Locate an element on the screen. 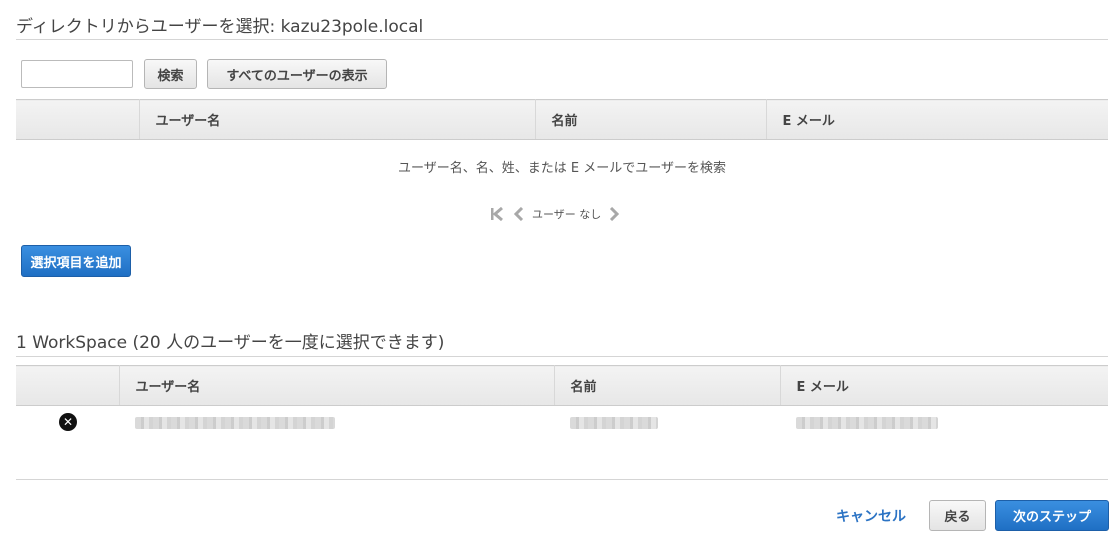 This screenshot has height=544, width=1120. show-all-users-button: すべてのユーザーの表示 is located at coordinates (297, 74).